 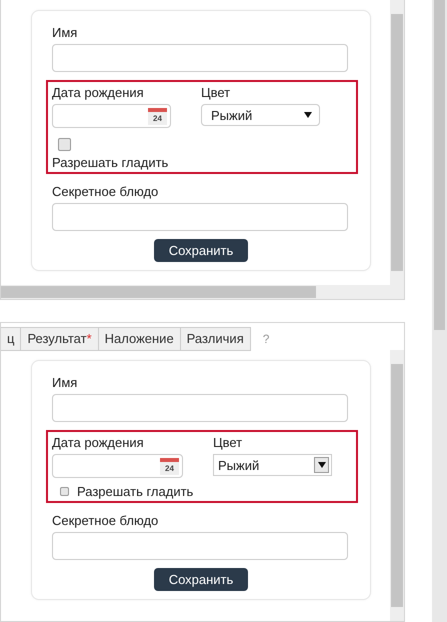 I want to click on tab: Наложение, so click(x=139, y=338).